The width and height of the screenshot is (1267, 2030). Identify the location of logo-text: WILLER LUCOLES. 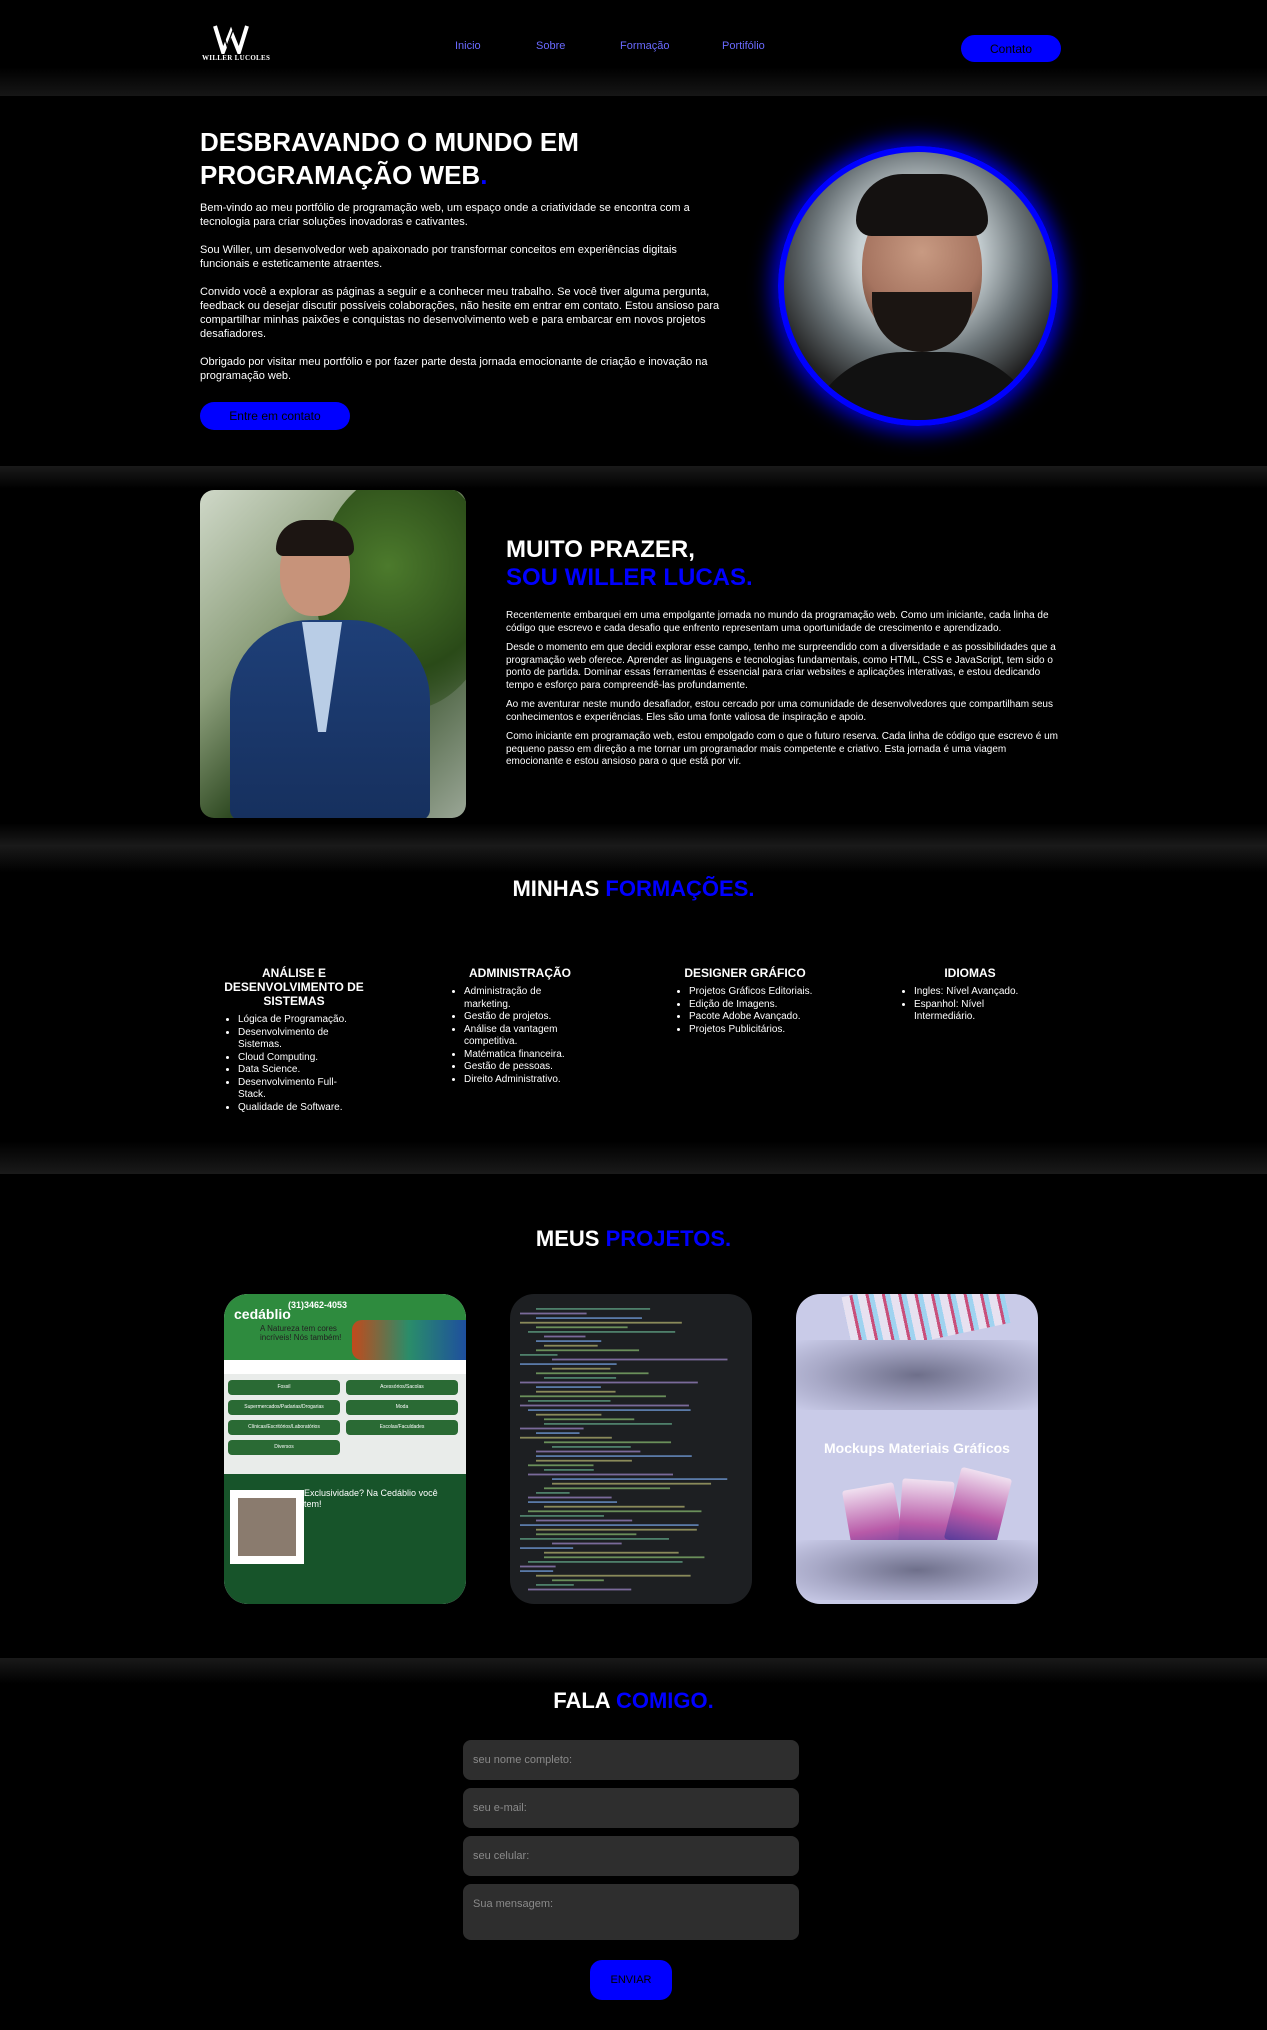
(236, 58).